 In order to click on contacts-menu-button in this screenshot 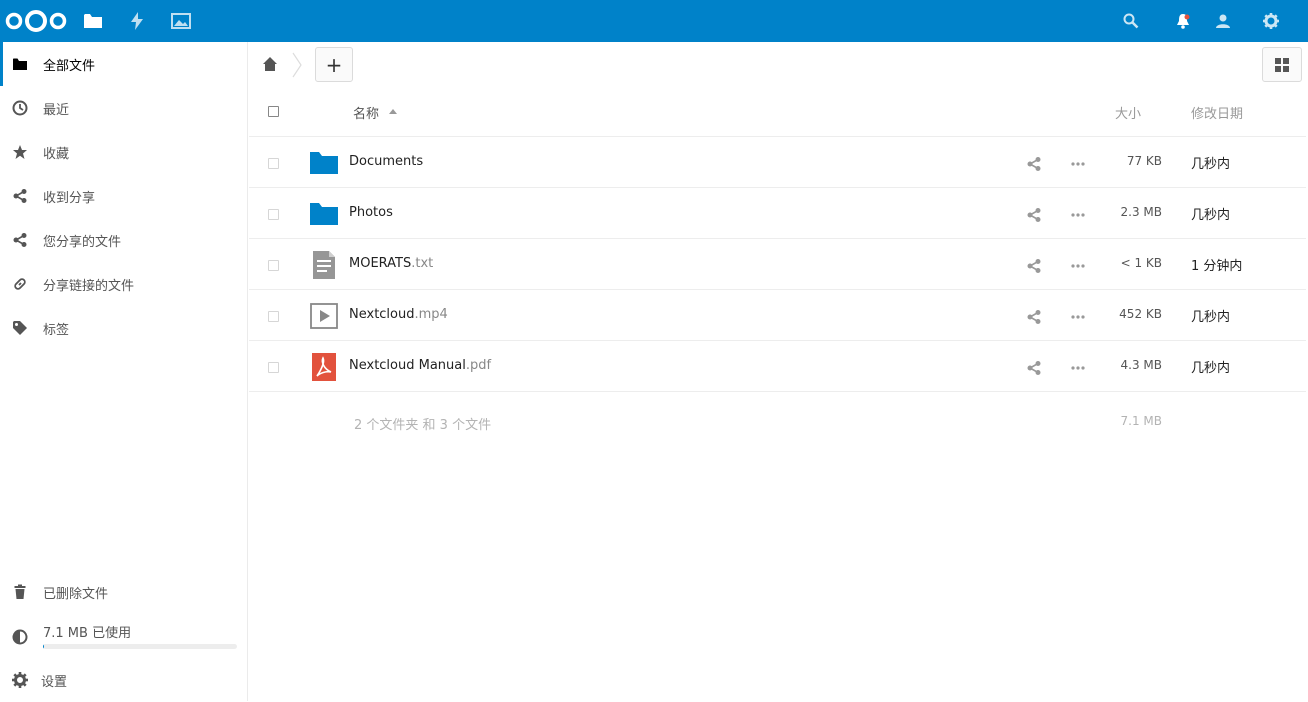, I will do `click(1223, 21)`.